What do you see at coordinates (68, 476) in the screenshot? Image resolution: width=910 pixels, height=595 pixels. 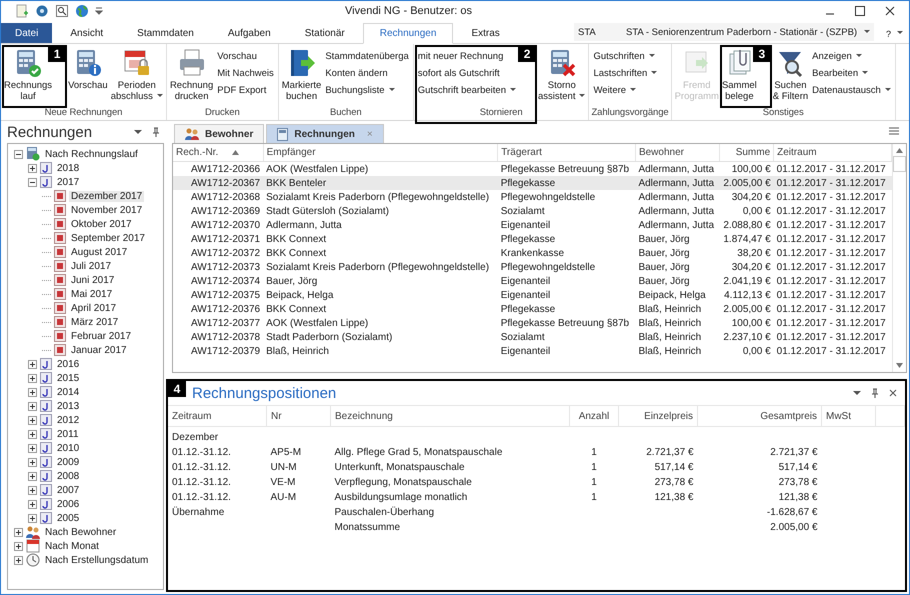 I see `tree-item: 2008` at bounding box center [68, 476].